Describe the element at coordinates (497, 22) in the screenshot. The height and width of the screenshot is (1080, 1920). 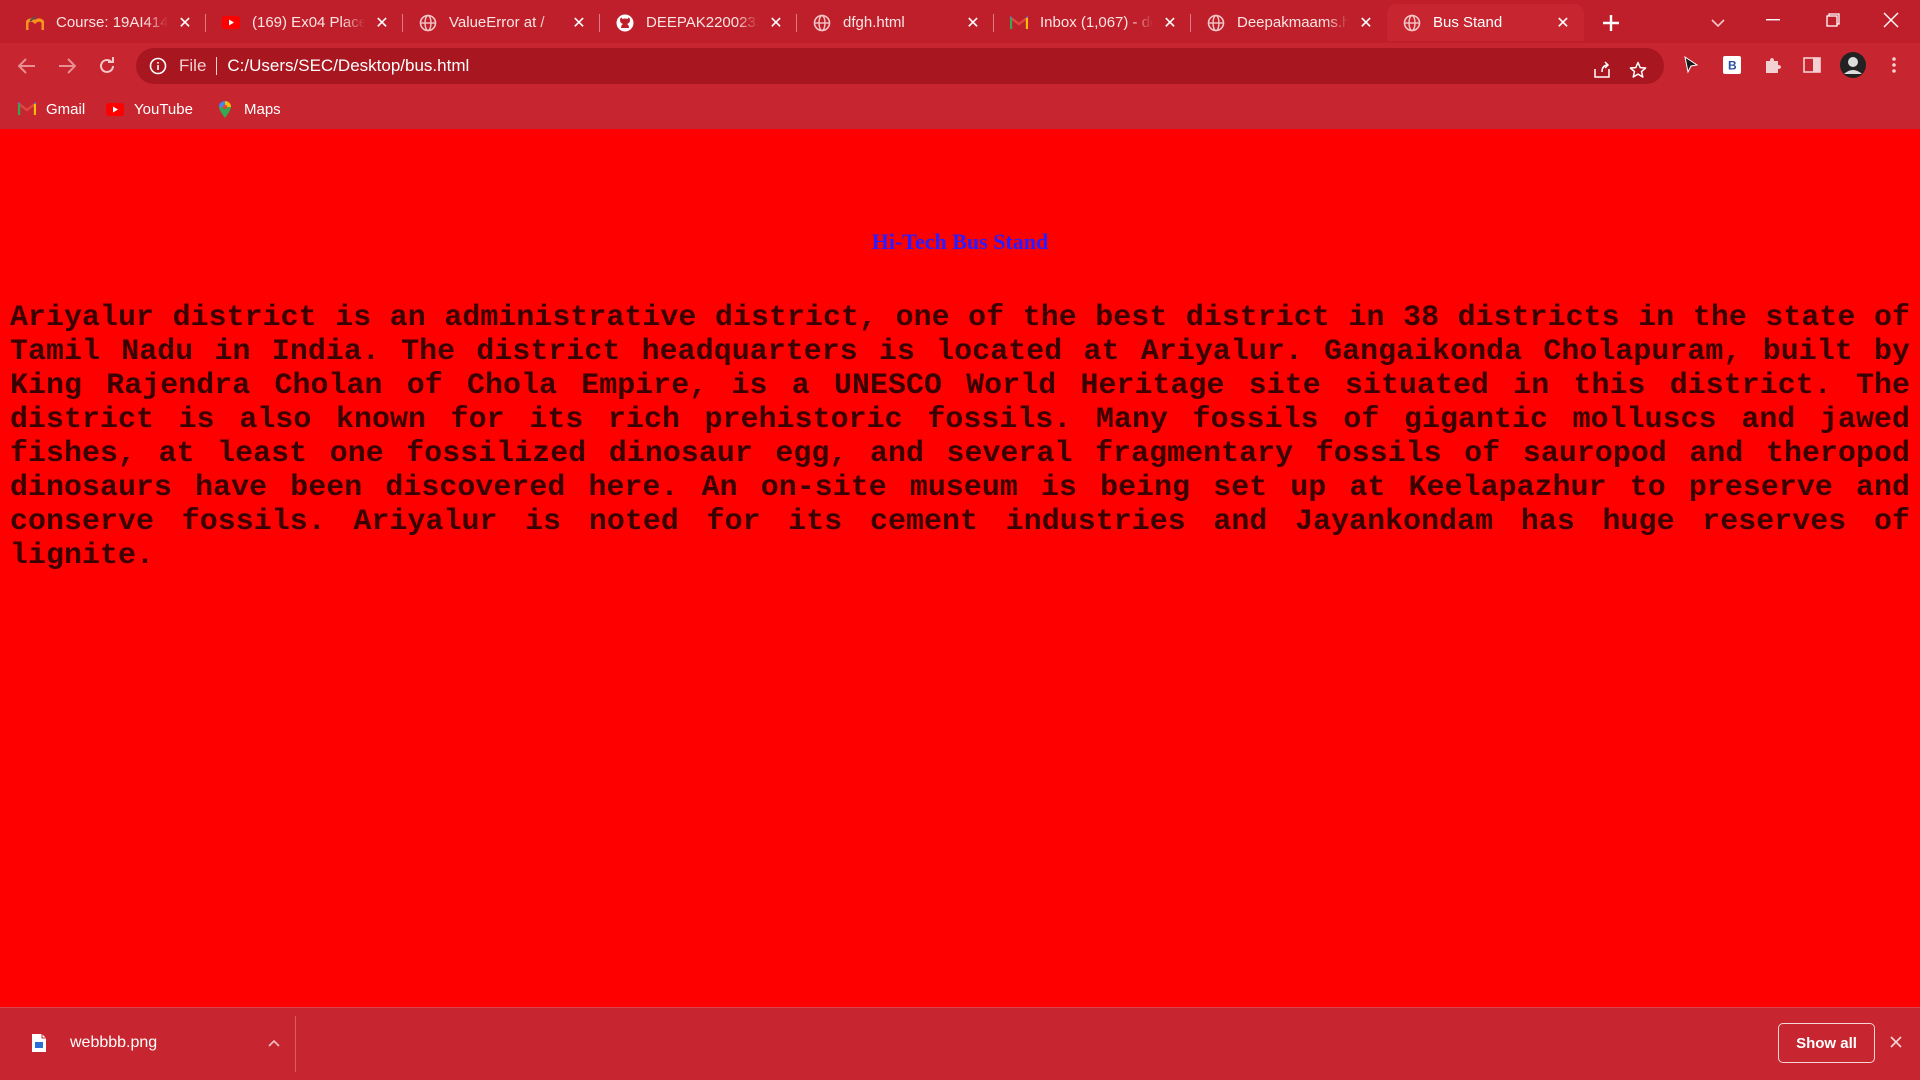
I see `tab-title: ValueError at /` at that location.